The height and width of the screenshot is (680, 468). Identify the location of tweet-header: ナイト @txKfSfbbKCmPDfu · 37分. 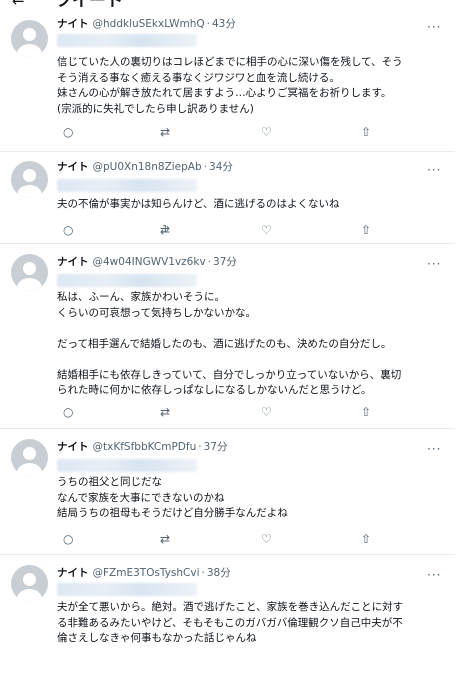
(142, 447).